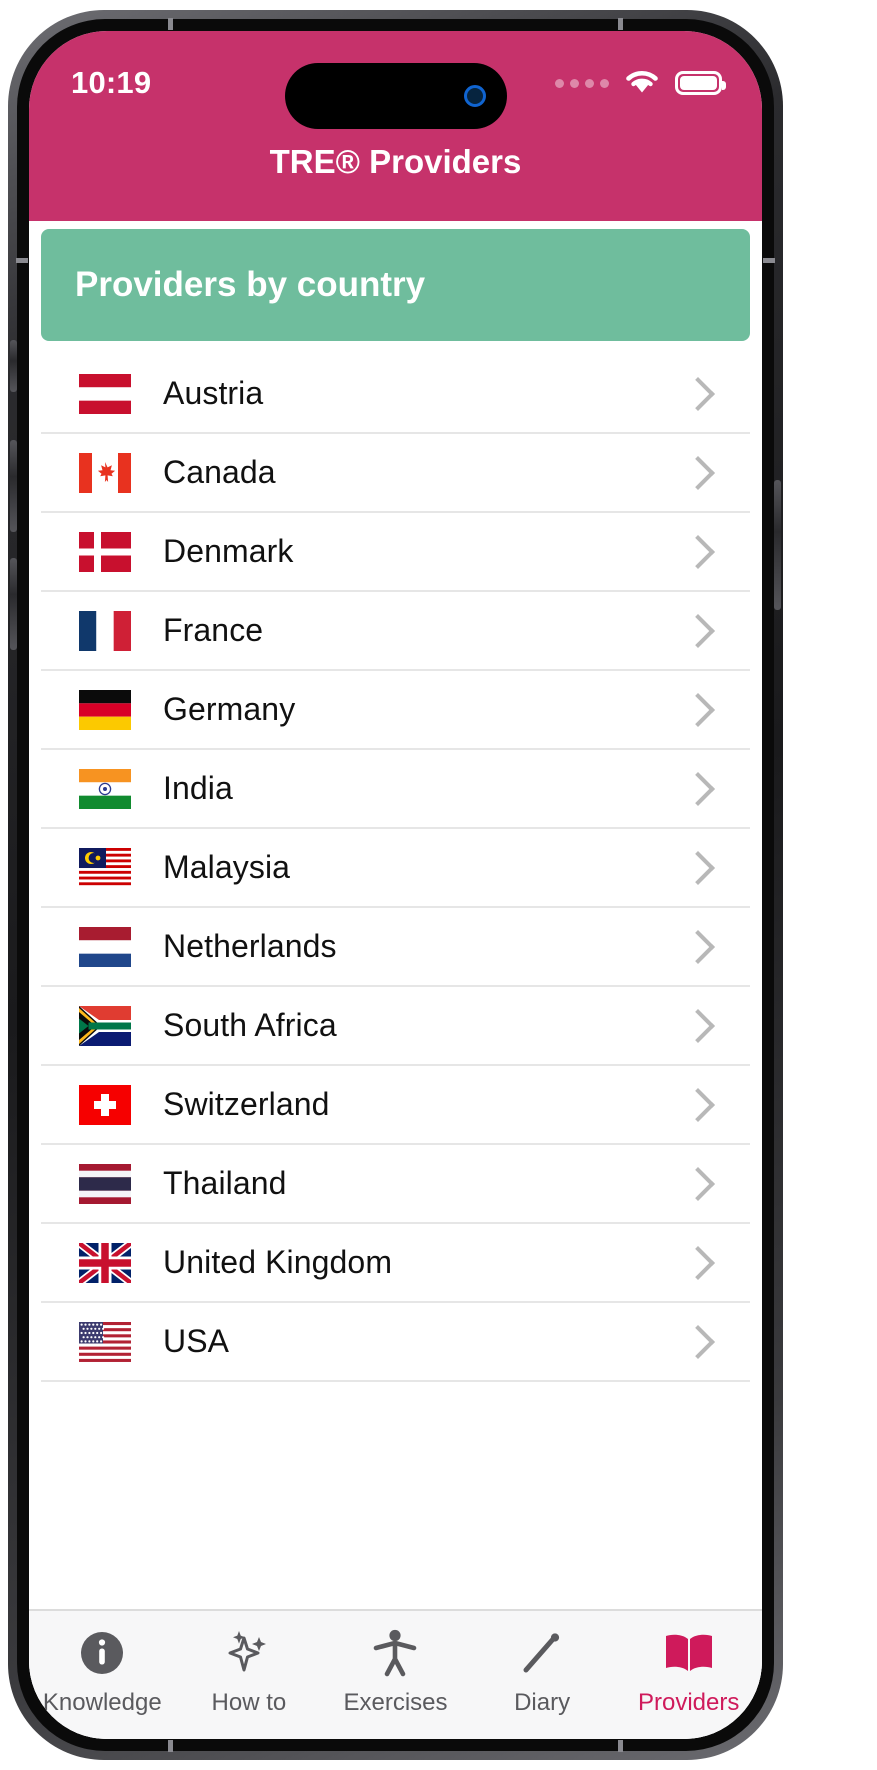 The image size is (877, 1770). Describe the element at coordinates (170, 1746) in the screenshot. I see `antenna-line-bottom-left` at that location.